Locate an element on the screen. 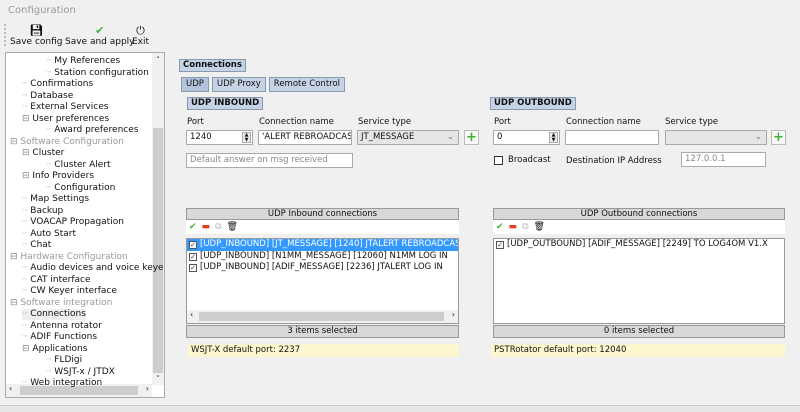 The width and height of the screenshot is (800, 412). destination-ip-input: 127.0.0.1 is located at coordinates (723, 159).